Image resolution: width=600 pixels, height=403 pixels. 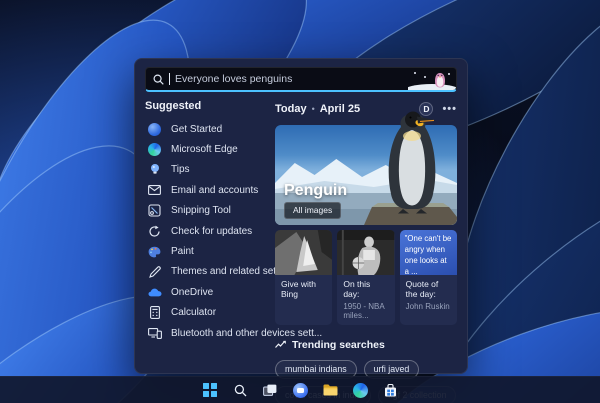 I want to click on emperor-penguin-illustration, so click(x=412, y=162).